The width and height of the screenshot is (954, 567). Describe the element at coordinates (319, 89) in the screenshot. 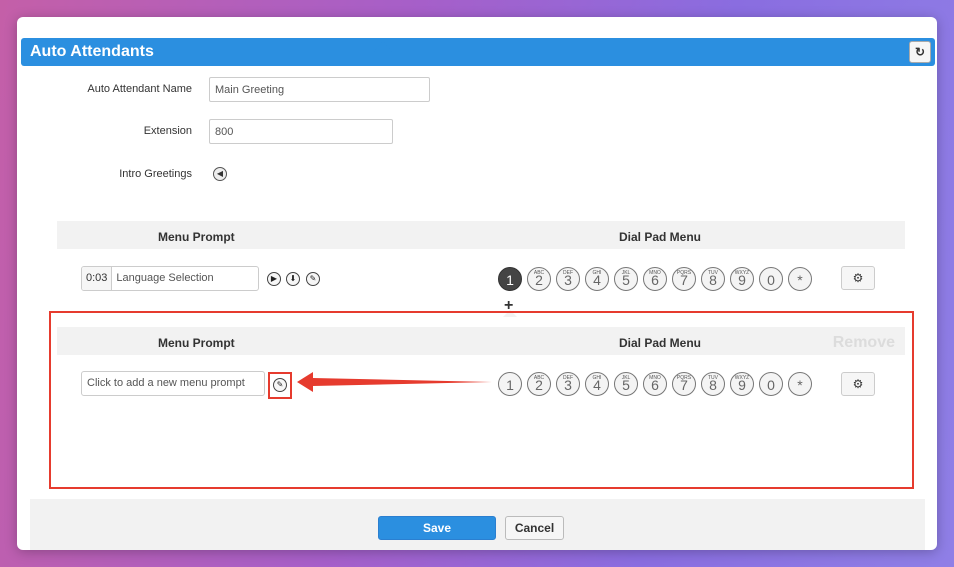

I see `auto-attendant-name-input` at that location.